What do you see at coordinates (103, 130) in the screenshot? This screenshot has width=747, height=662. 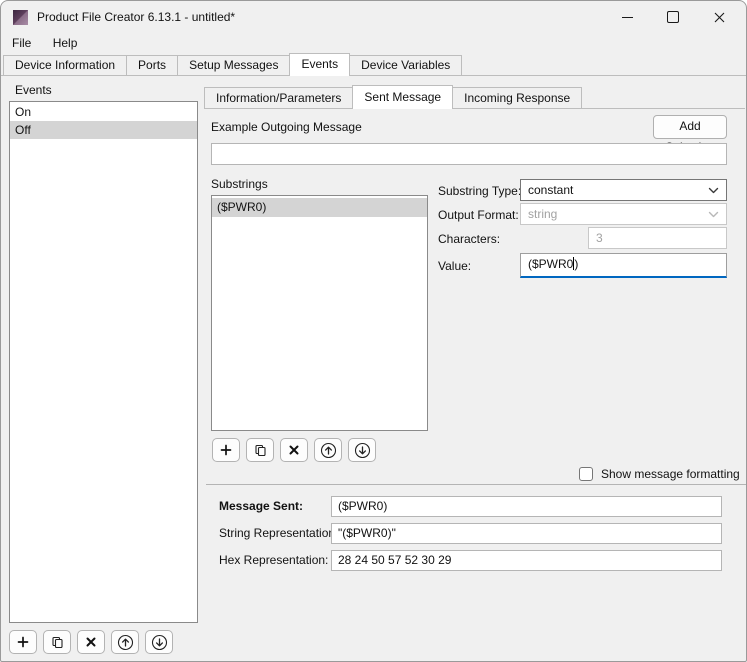 I see `list-item-off: Off` at bounding box center [103, 130].